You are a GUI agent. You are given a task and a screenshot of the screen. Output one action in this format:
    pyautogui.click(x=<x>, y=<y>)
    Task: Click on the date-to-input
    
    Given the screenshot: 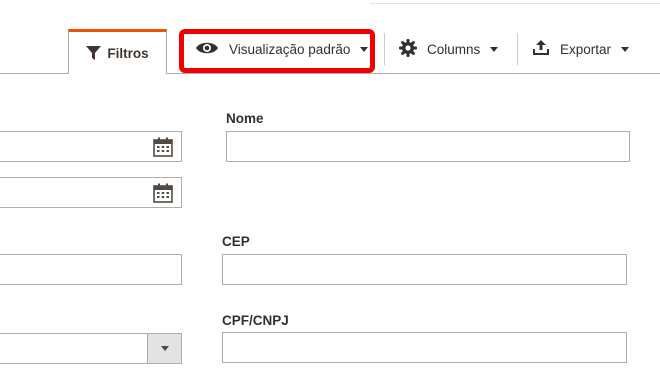 What is the action you would take?
    pyautogui.click(x=91, y=192)
    